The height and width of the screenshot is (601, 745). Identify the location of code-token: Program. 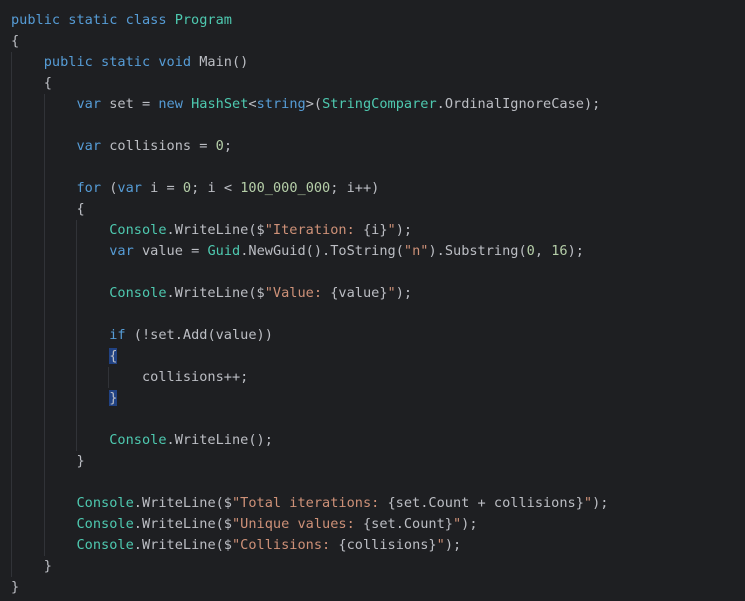
(203, 20).